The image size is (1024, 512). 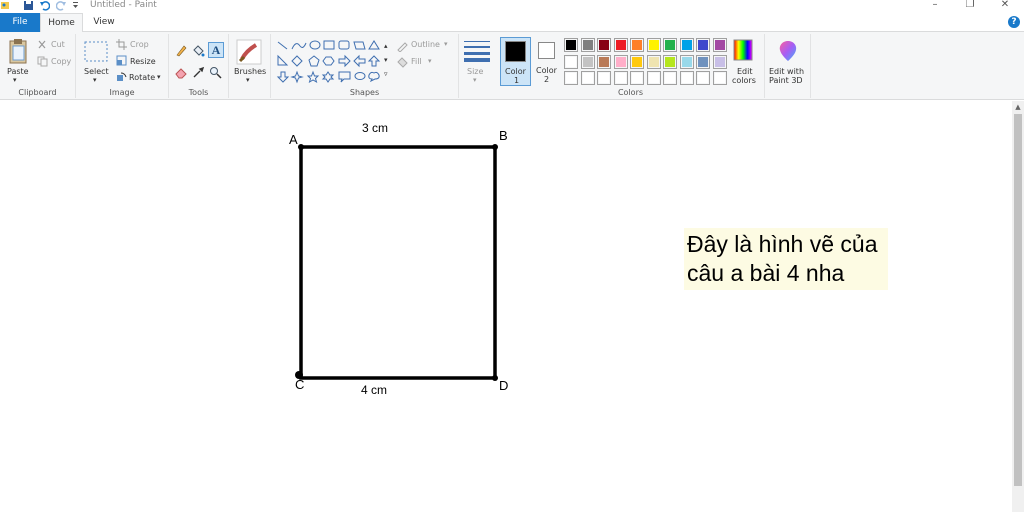 I want to click on color2-label: Color, so click(x=546, y=70).